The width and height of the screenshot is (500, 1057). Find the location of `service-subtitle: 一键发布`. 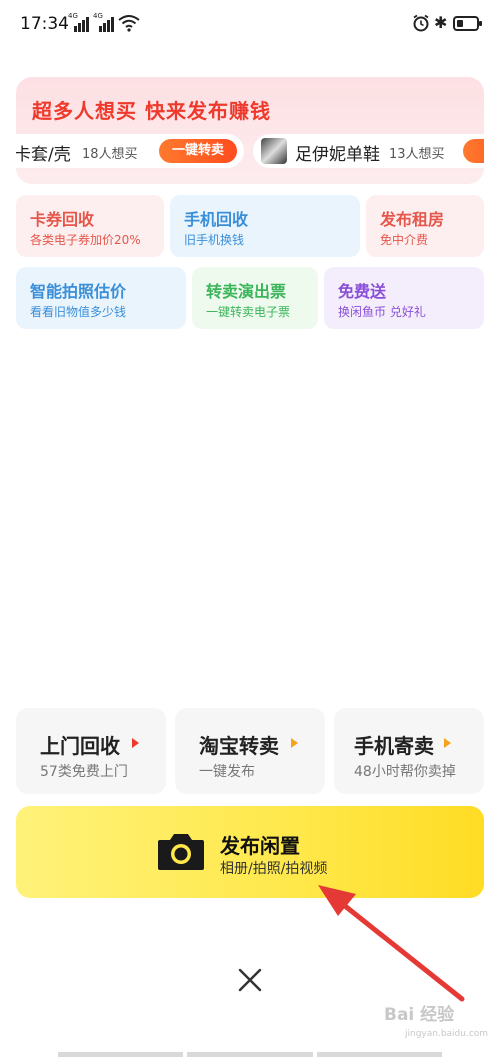

service-subtitle: 一键发布 is located at coordinates (227, 772).